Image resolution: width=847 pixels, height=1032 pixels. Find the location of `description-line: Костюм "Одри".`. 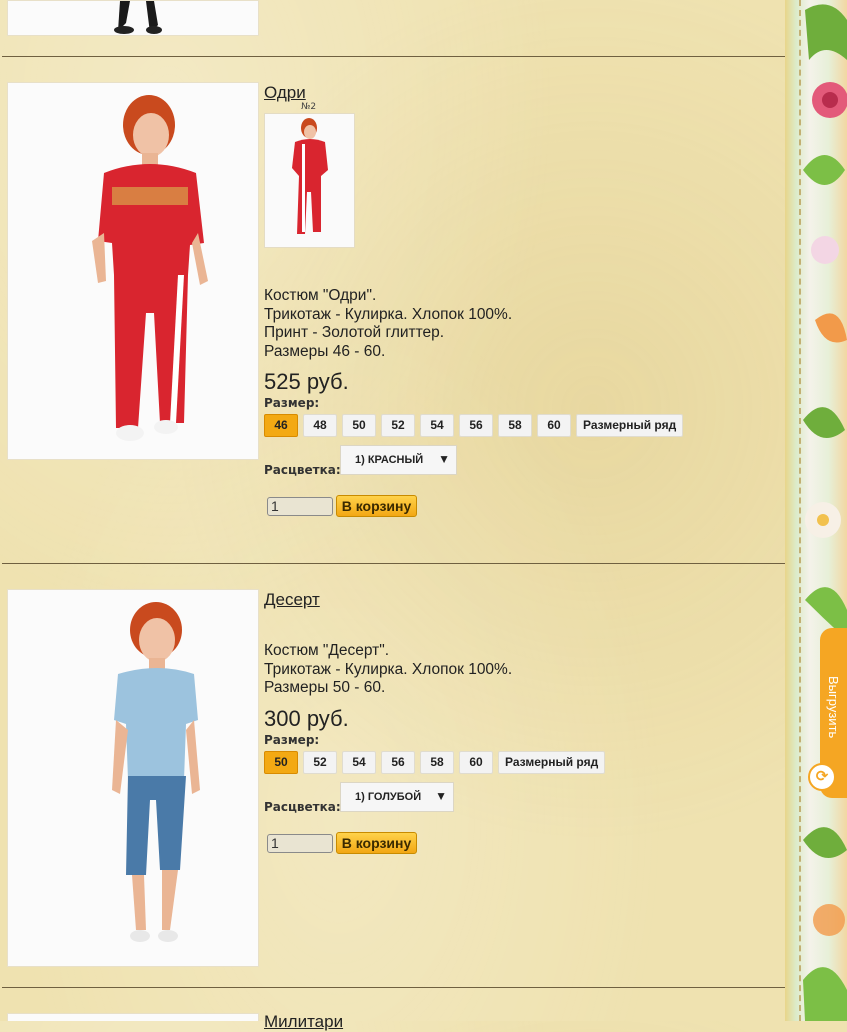

description-line: Костюм "Одри". is located at coordinates (320, 295).